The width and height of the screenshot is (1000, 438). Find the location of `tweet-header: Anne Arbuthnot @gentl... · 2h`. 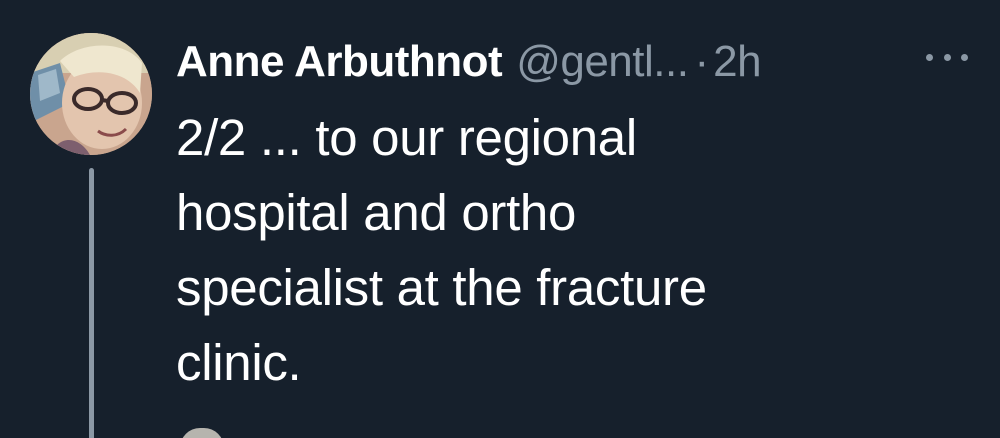

tweet-header: Anne Arbuthnot @gentl... · 2h is located at coordinates (469, 62).